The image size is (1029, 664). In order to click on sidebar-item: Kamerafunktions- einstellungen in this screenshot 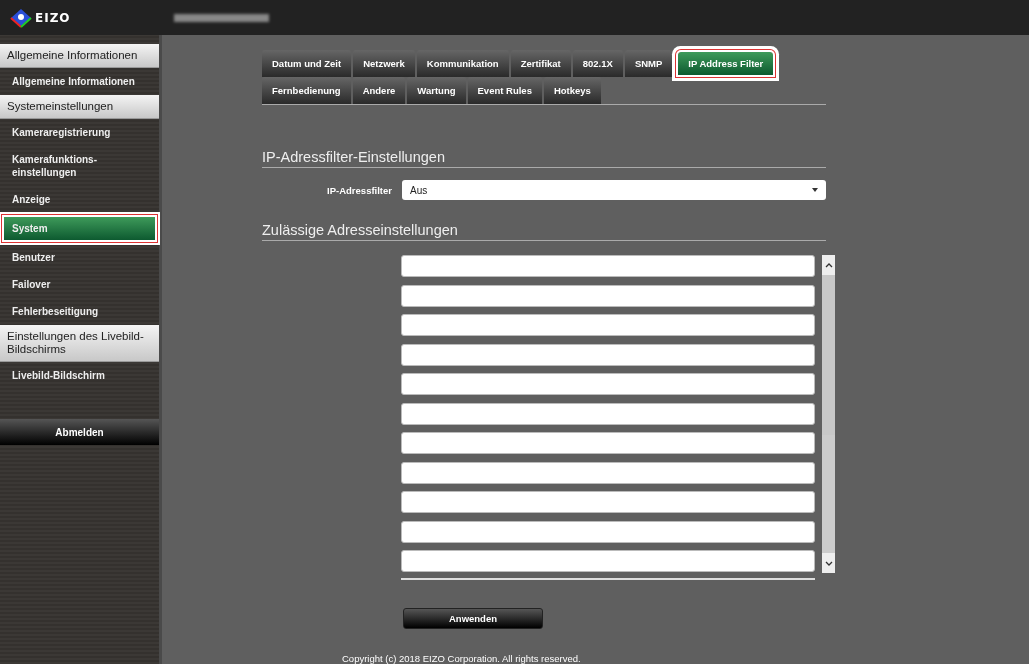, I will do `click(79, 166)`.